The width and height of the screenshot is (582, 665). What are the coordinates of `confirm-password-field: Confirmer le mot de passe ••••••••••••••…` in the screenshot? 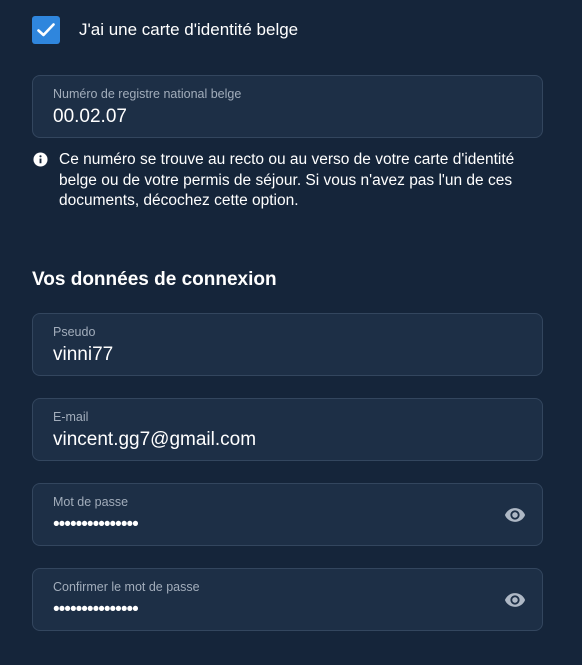 It's located at (287, 599).